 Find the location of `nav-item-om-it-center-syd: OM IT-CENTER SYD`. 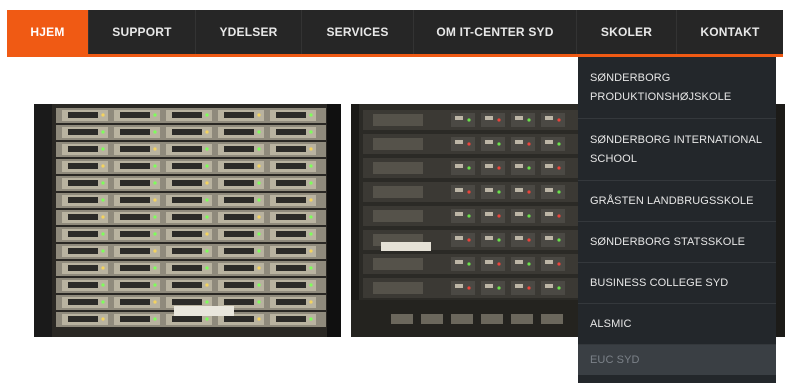

nav-item-om-it-center-syd: OM IT-CENTER SYD is located at coordinates (495, 32).